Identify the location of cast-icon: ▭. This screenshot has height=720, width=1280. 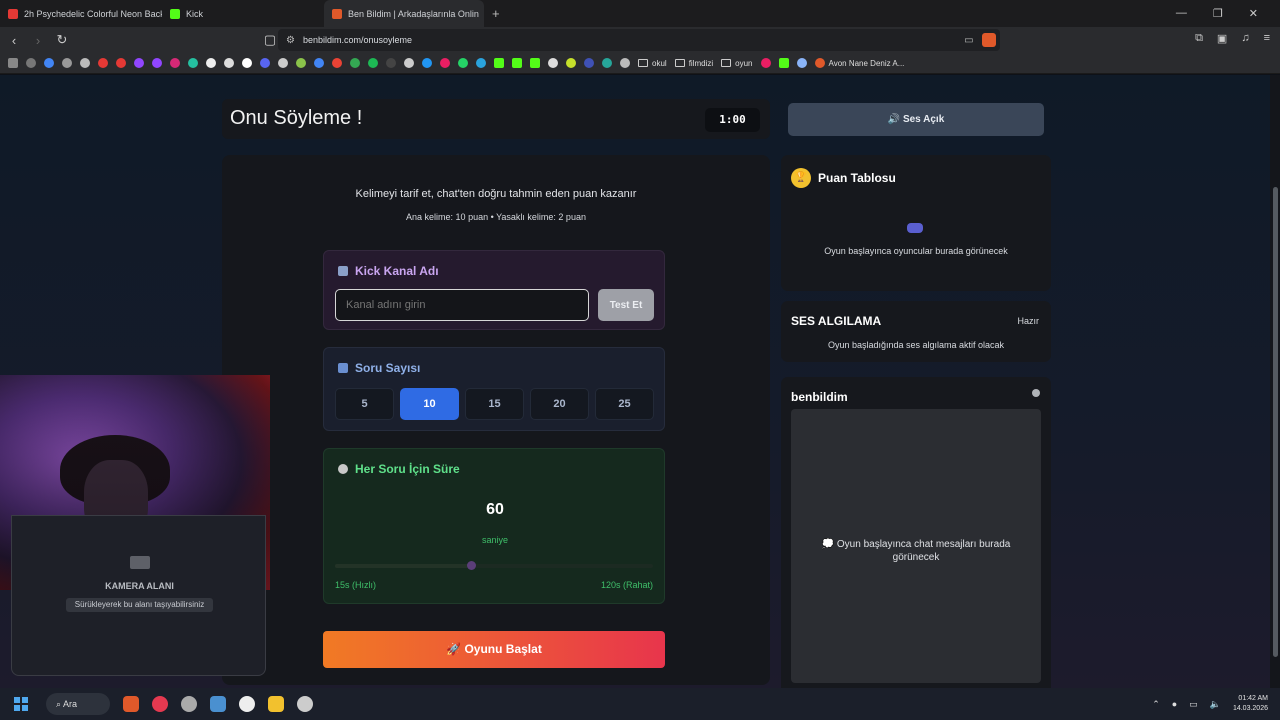
(968, 40).